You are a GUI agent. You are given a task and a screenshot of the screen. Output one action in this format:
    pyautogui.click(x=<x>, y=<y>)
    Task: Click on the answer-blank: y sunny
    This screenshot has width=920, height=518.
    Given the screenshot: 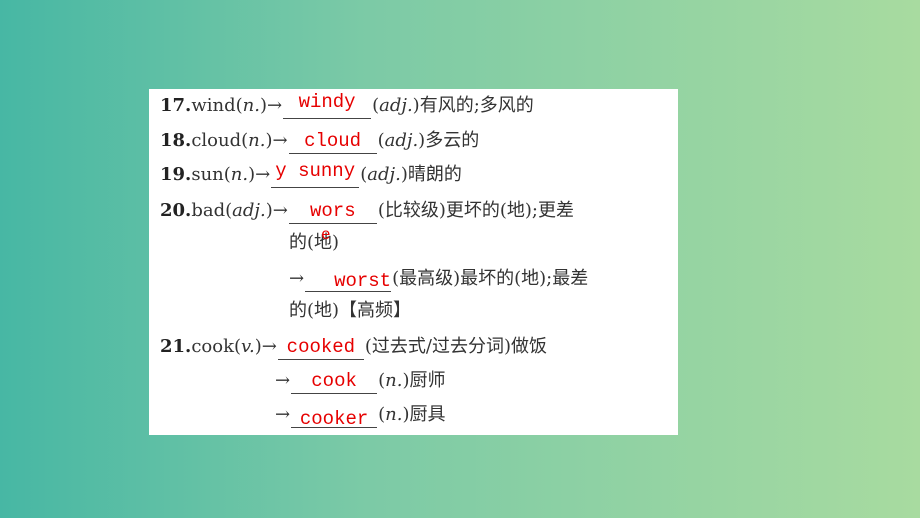 What is the action you would take?
    pyautogui.click(x=315, y=174)
    